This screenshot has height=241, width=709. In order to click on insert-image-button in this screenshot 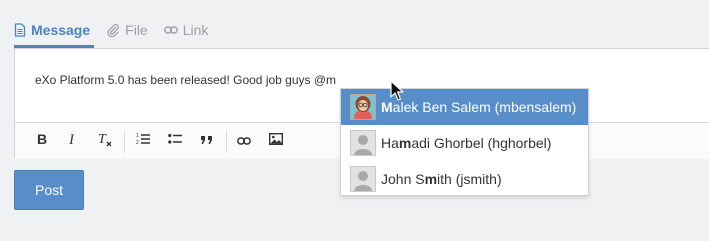, I will do `click(276, 141)`.